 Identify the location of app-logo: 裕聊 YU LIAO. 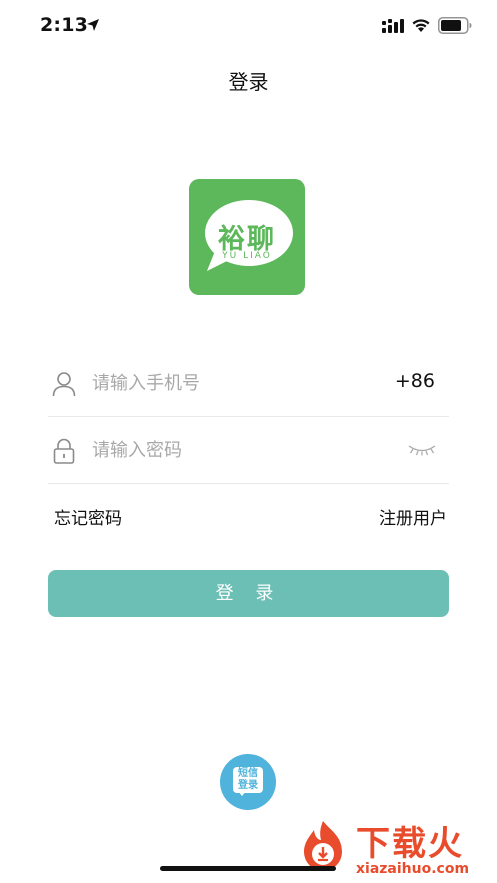
(247, 237).